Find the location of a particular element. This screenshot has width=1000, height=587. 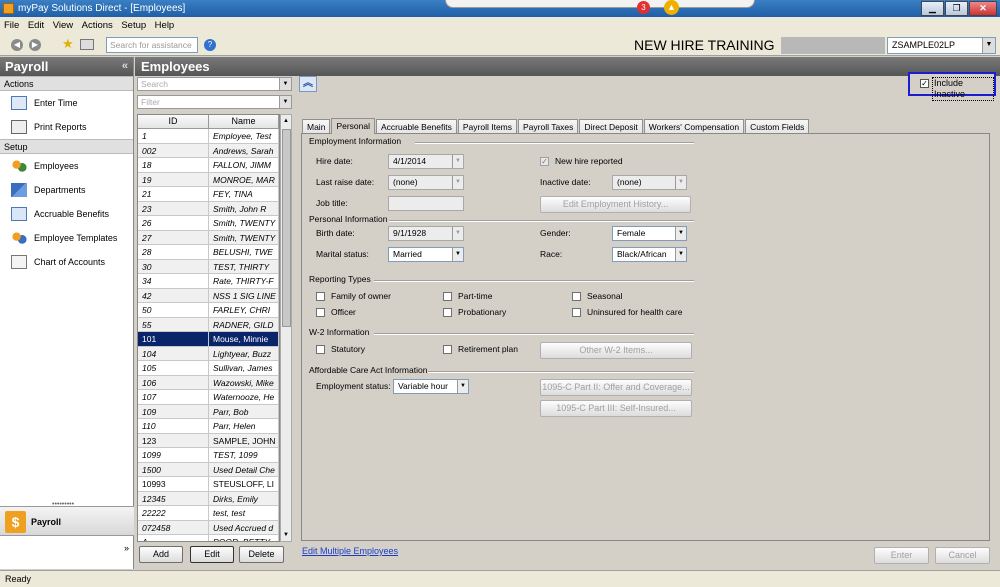

tab-accruable-benefits: Accruable Benefits is located at coordinates (416, 126).